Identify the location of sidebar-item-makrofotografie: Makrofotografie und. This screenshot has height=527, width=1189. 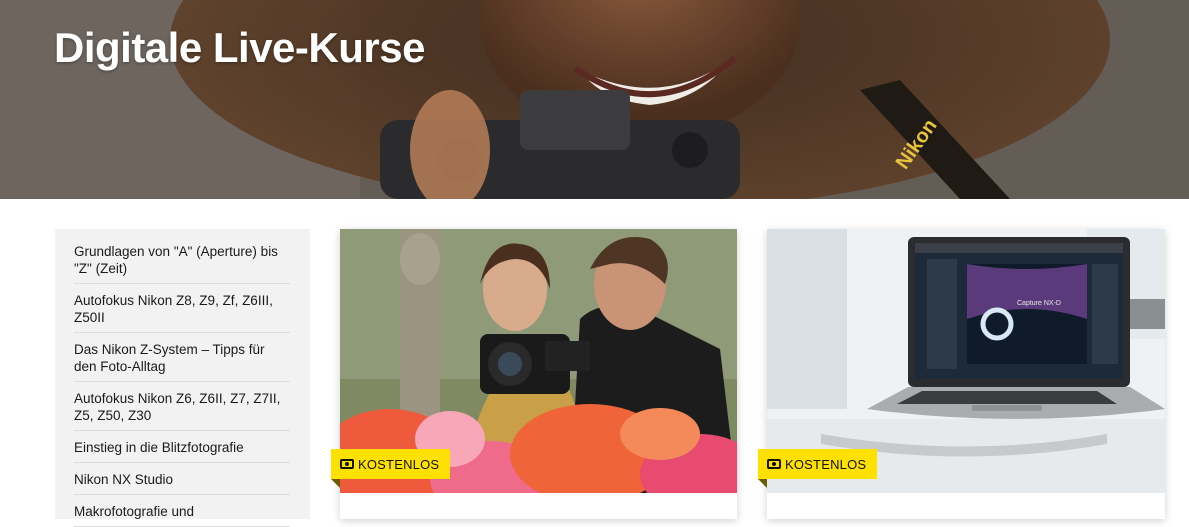
(182, 511).